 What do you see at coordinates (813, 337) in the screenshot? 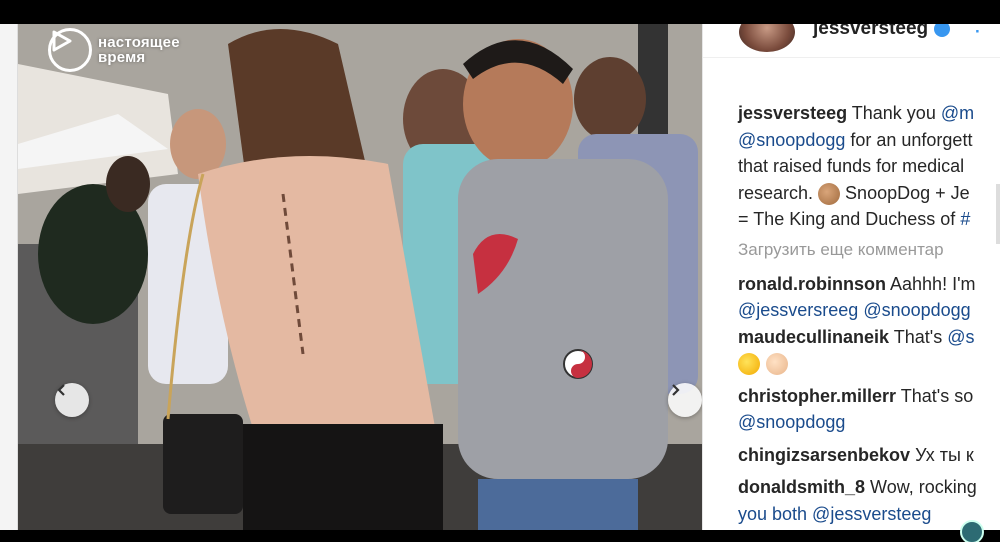
I see `comment-username: maudecullinaneik` at bounding box center [813, 337].